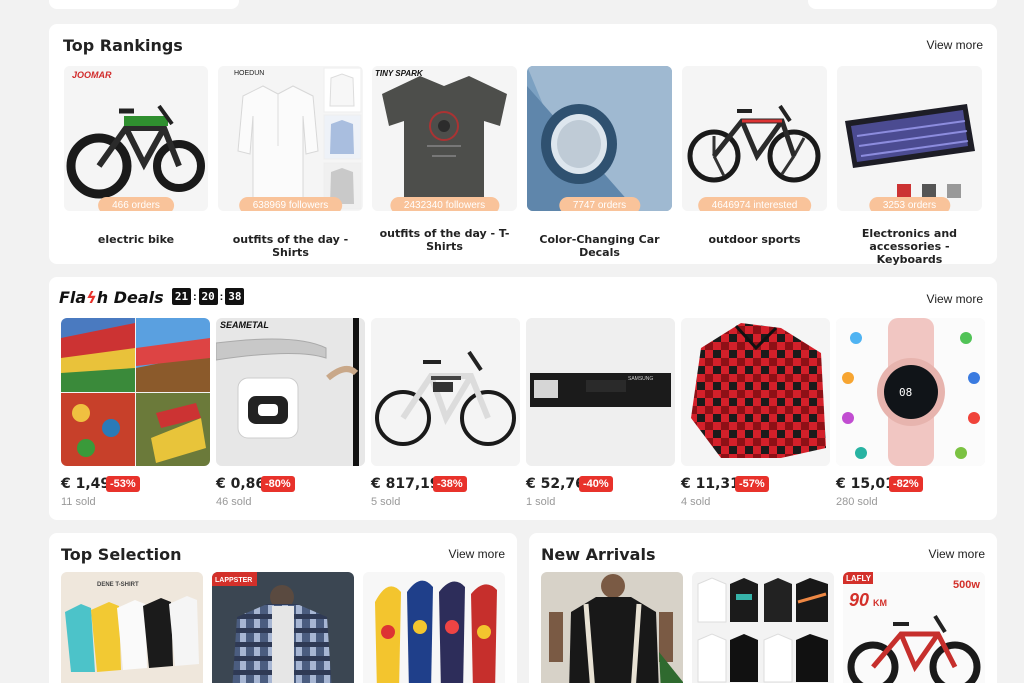 This screenshot has width=1024, height=683. What do you see at coordinates (598, 554) in the screenshot?
I see `new-arrivals-title: New Arrivals` at bounding box center [598, 554].